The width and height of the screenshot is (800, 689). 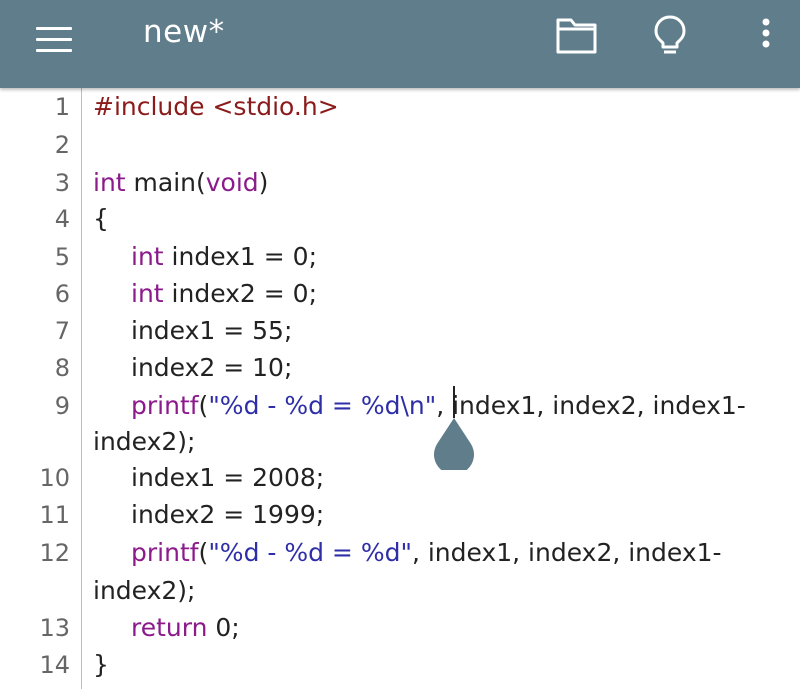 I want to click on cursor-handle-icon, so click(x=454, y=444).